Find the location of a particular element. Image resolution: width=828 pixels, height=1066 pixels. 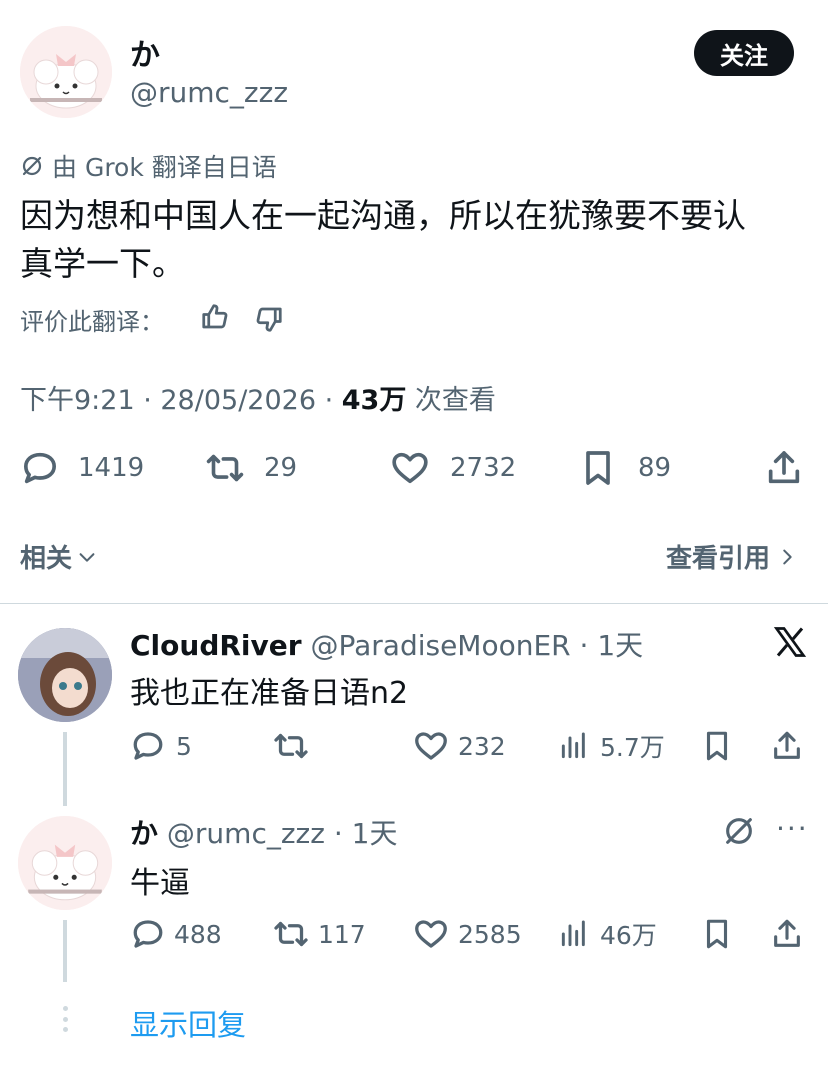

reply-2-header: か @rumc_zzz · 1天 is located at coordinates (263, 832).